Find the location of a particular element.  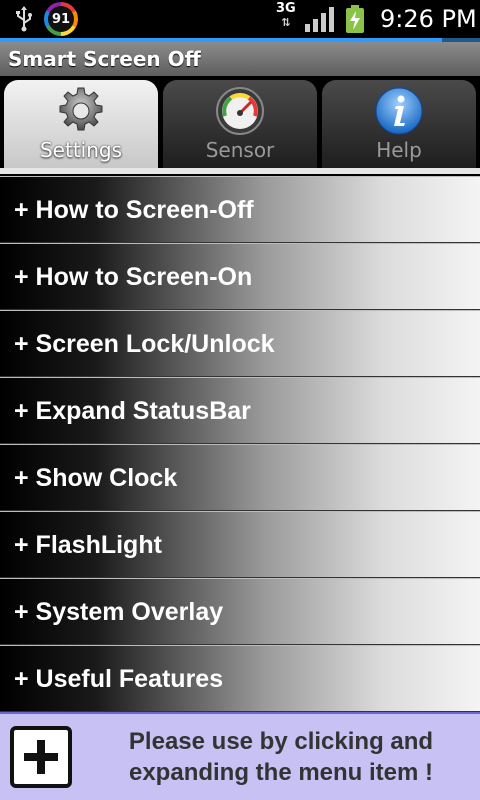

app-title: Smart Screen Off is located at coordinates (240, 59).